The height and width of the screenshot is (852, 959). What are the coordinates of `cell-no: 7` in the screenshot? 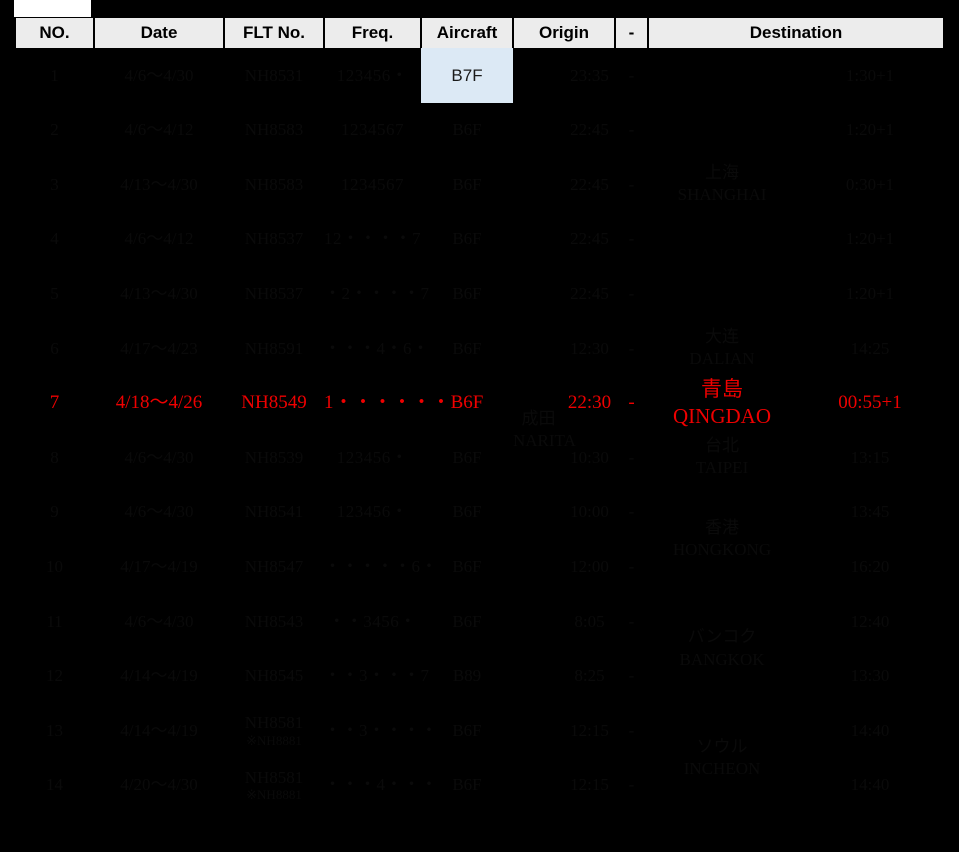 It's located at (54, 403).